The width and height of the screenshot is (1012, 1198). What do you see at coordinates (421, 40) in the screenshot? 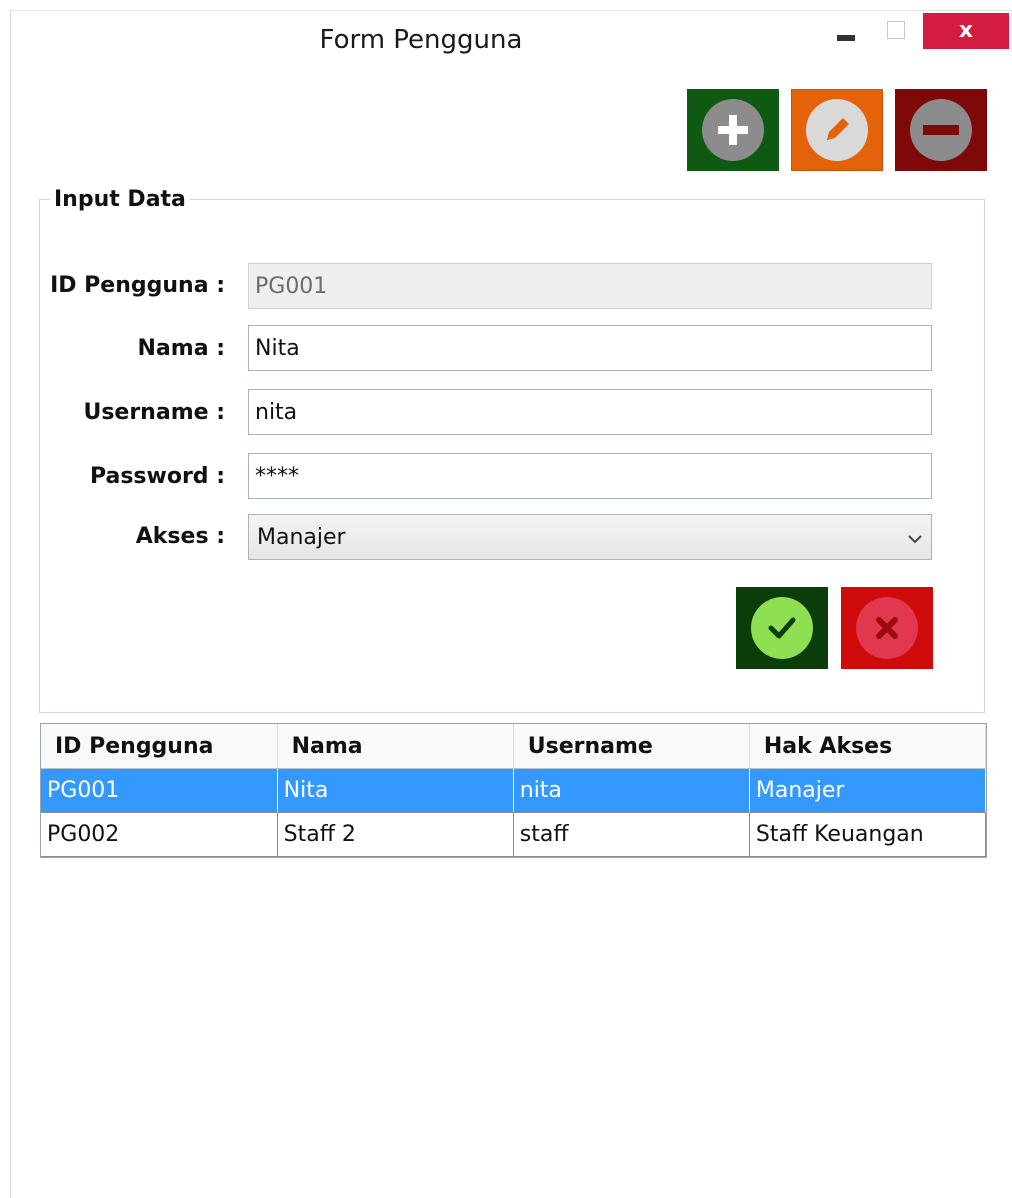
I see `window-title: Form Pengguna` at bounding box center [421, 40].